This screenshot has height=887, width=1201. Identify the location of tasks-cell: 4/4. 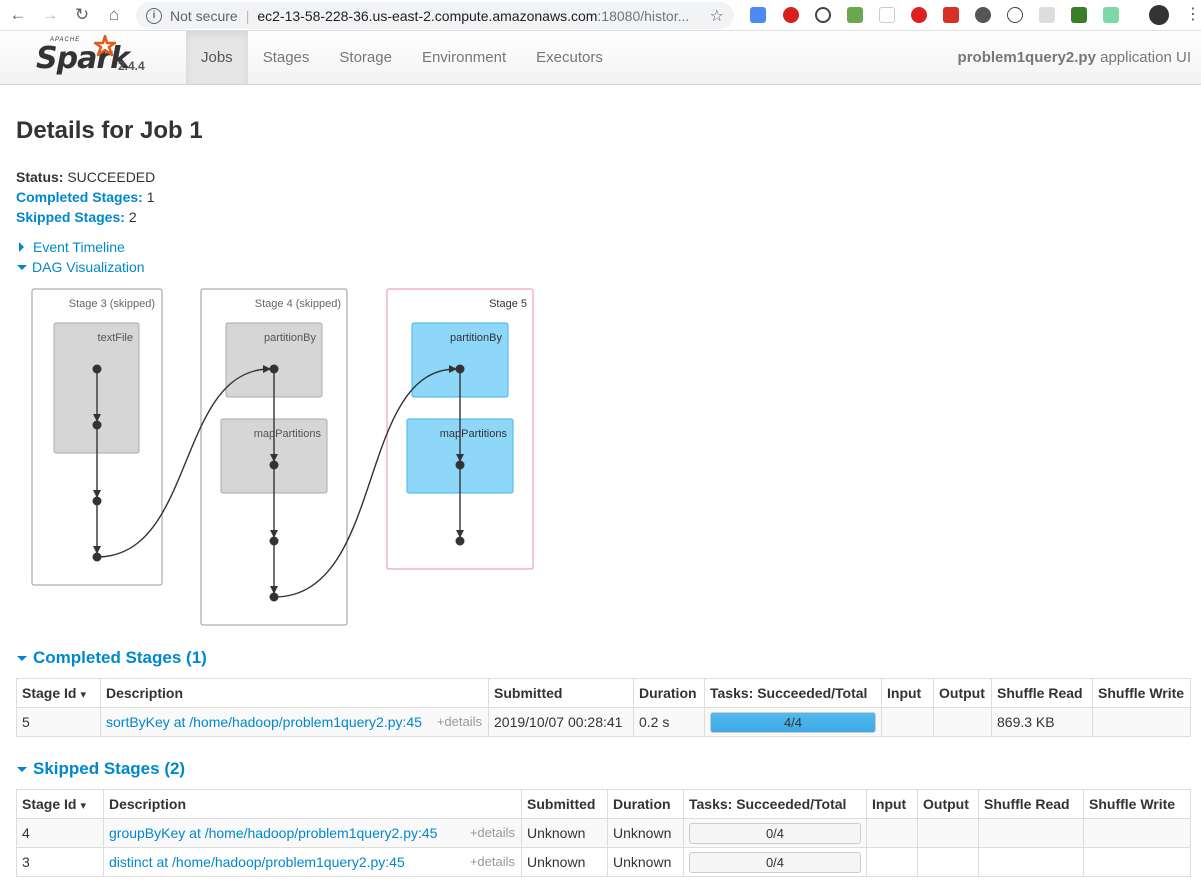
(793, 722).